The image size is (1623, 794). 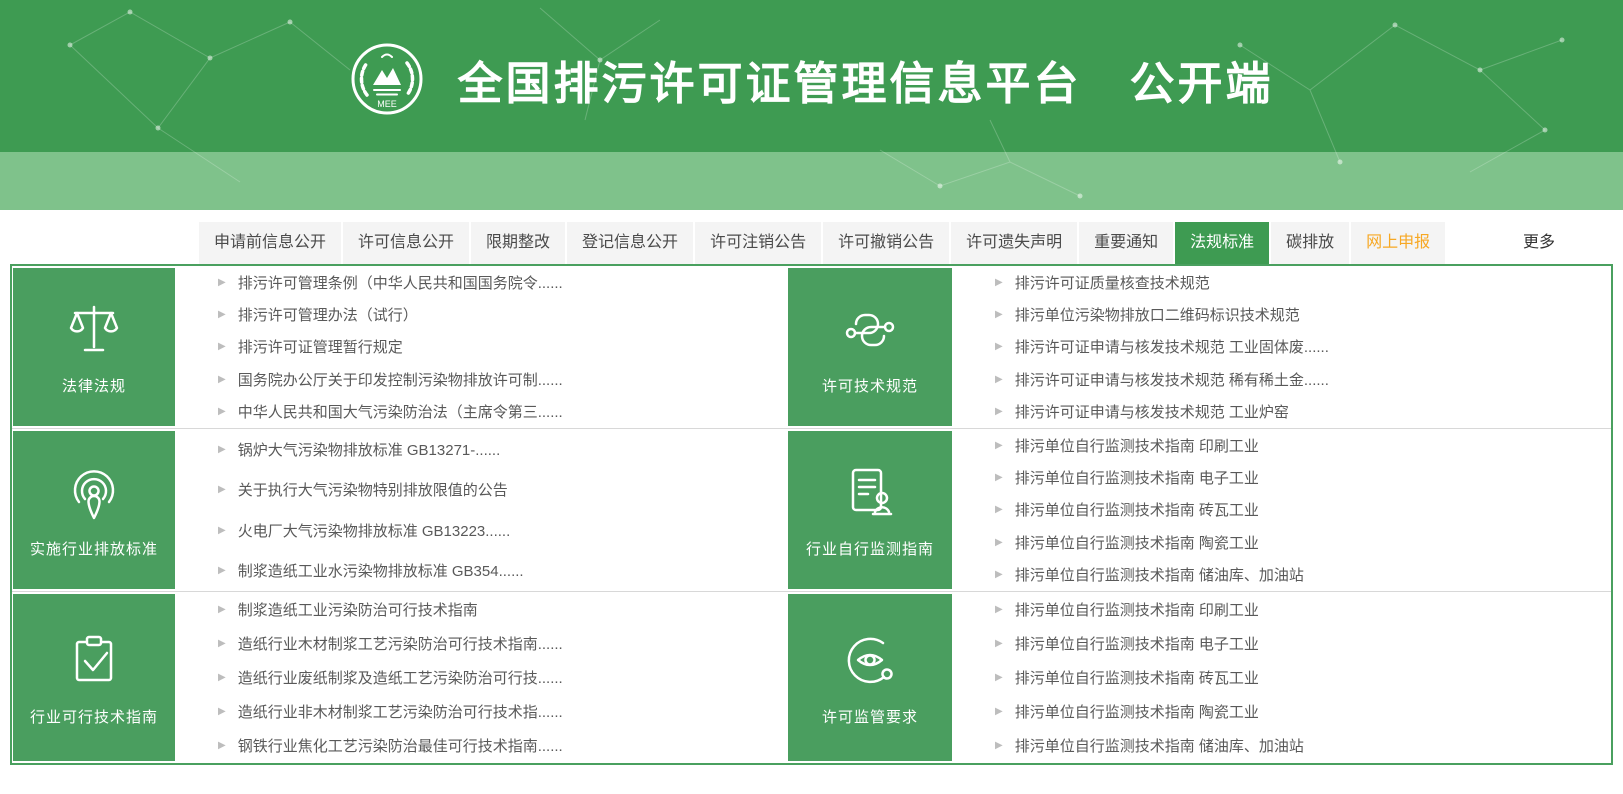 I want to click on tab-registration-info-disclosure: 登记信息公开, so click(x=630, y=243).